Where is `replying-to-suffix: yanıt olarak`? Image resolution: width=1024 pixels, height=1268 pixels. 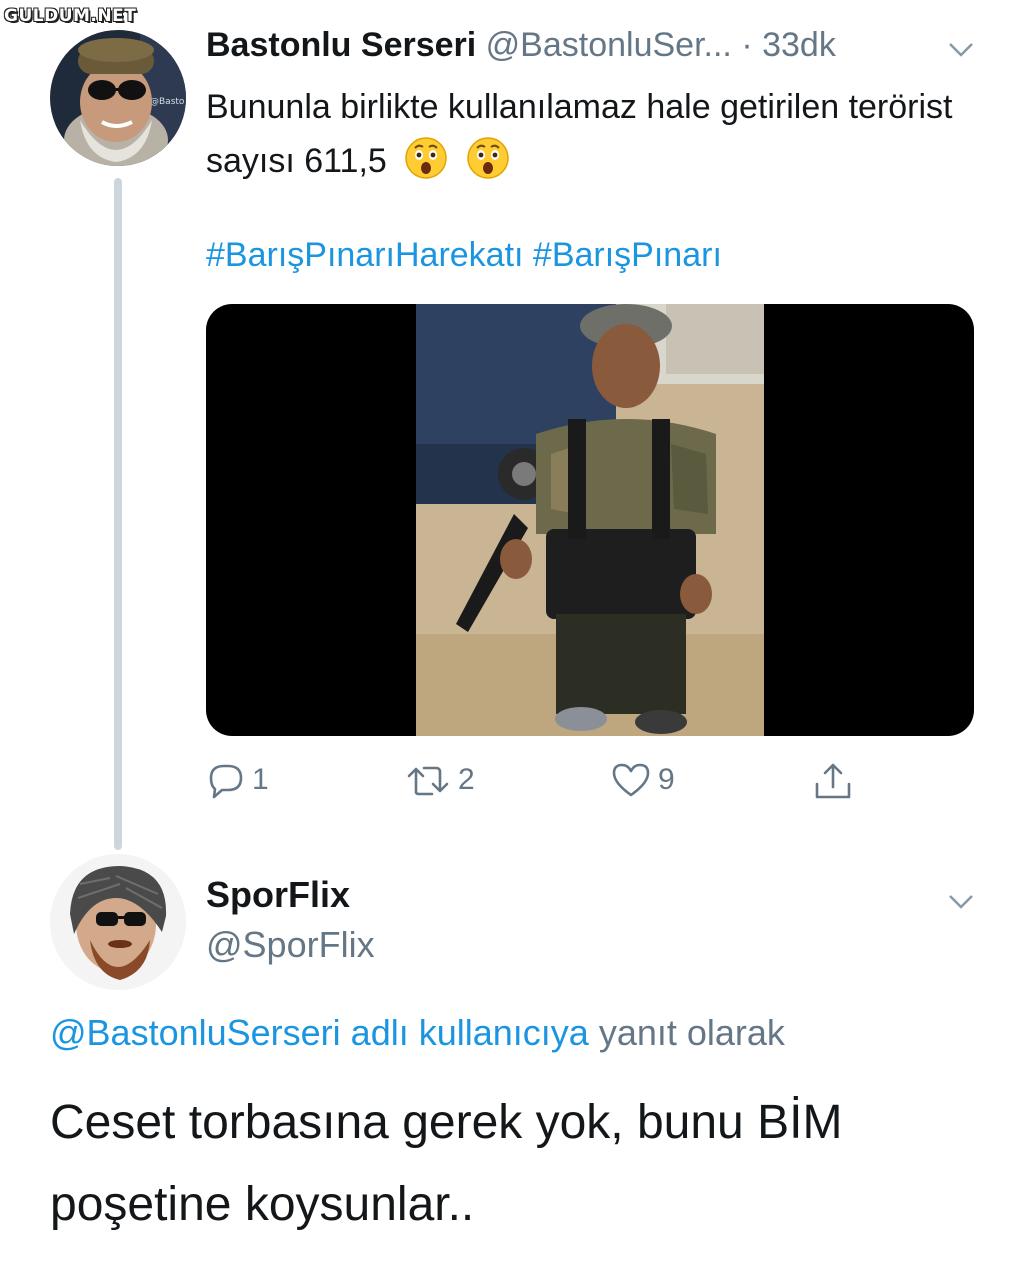 replying-to-suffix: yanıt olarak is located at coordinates (691, 1032).